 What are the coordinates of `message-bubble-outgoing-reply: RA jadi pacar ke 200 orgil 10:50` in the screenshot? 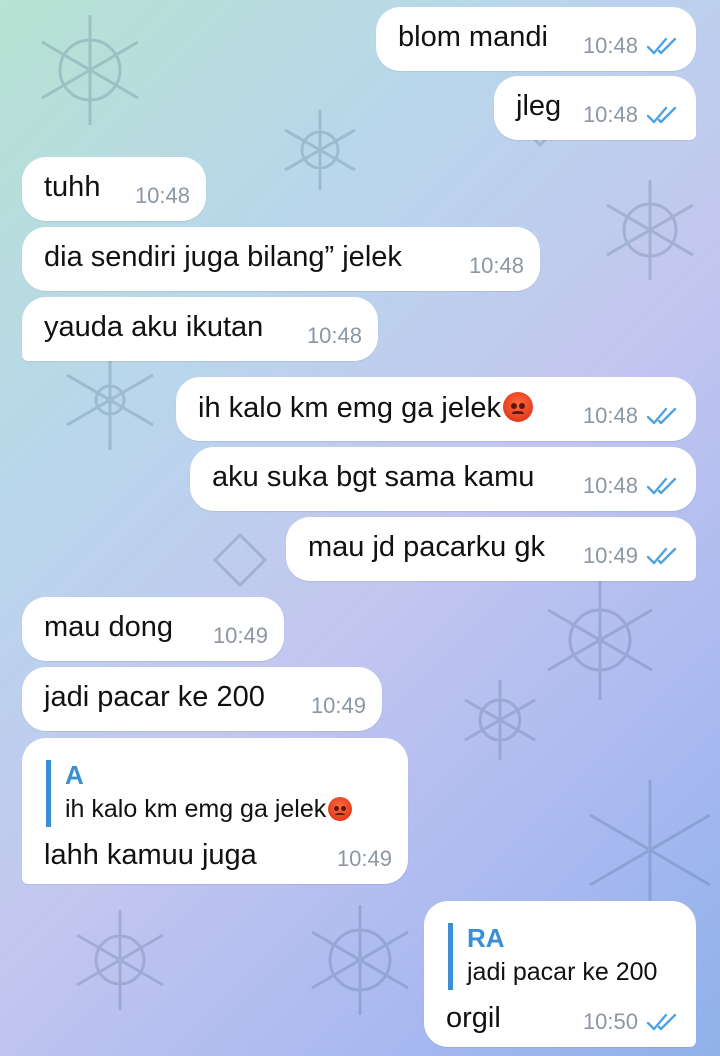 It's located at (560, 974).